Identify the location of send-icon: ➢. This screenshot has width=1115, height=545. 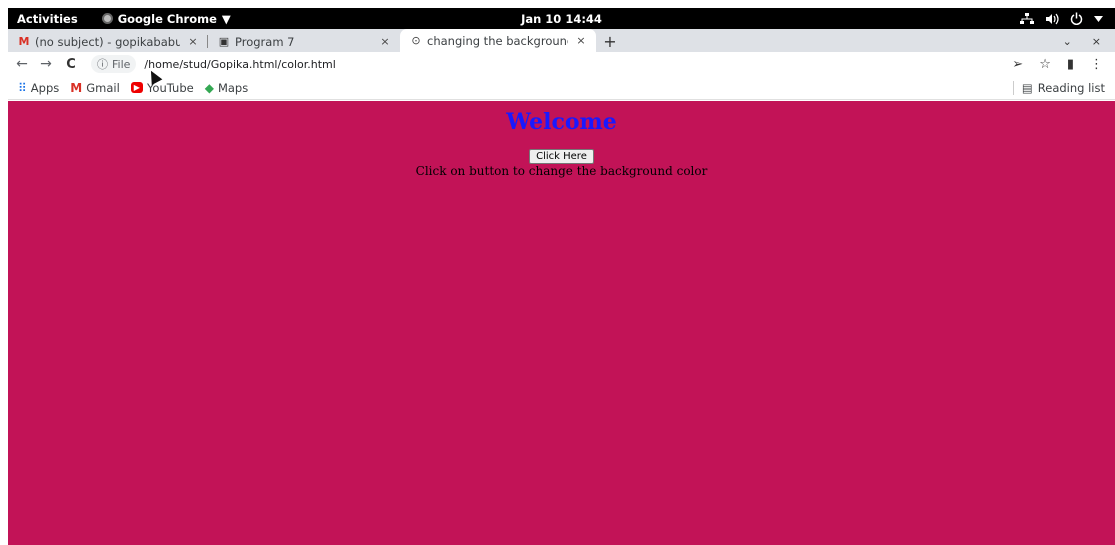
(1017, 64).